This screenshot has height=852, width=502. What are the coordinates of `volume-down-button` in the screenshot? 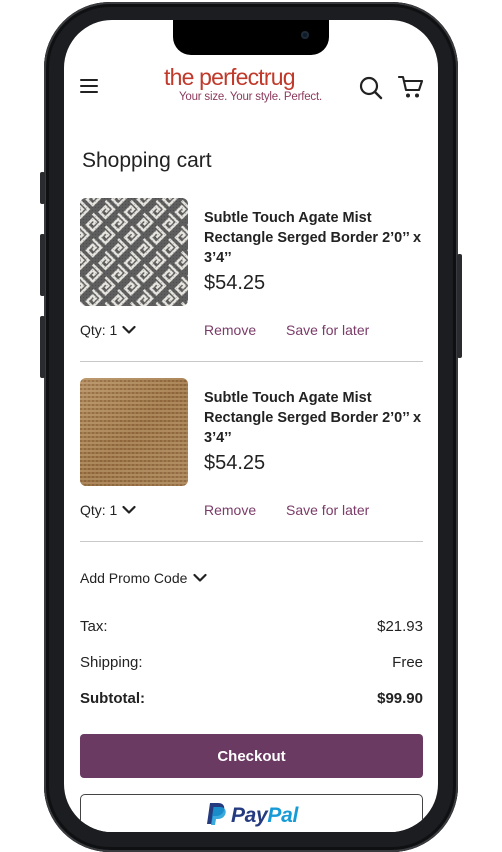 It's located at (42, 347).